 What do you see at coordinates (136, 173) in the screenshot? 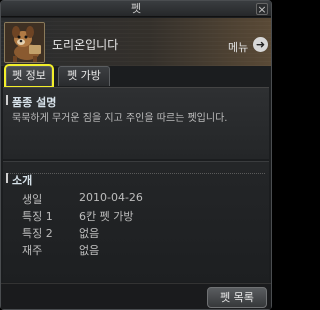
I see `divider` at bounding box center [136, 173].